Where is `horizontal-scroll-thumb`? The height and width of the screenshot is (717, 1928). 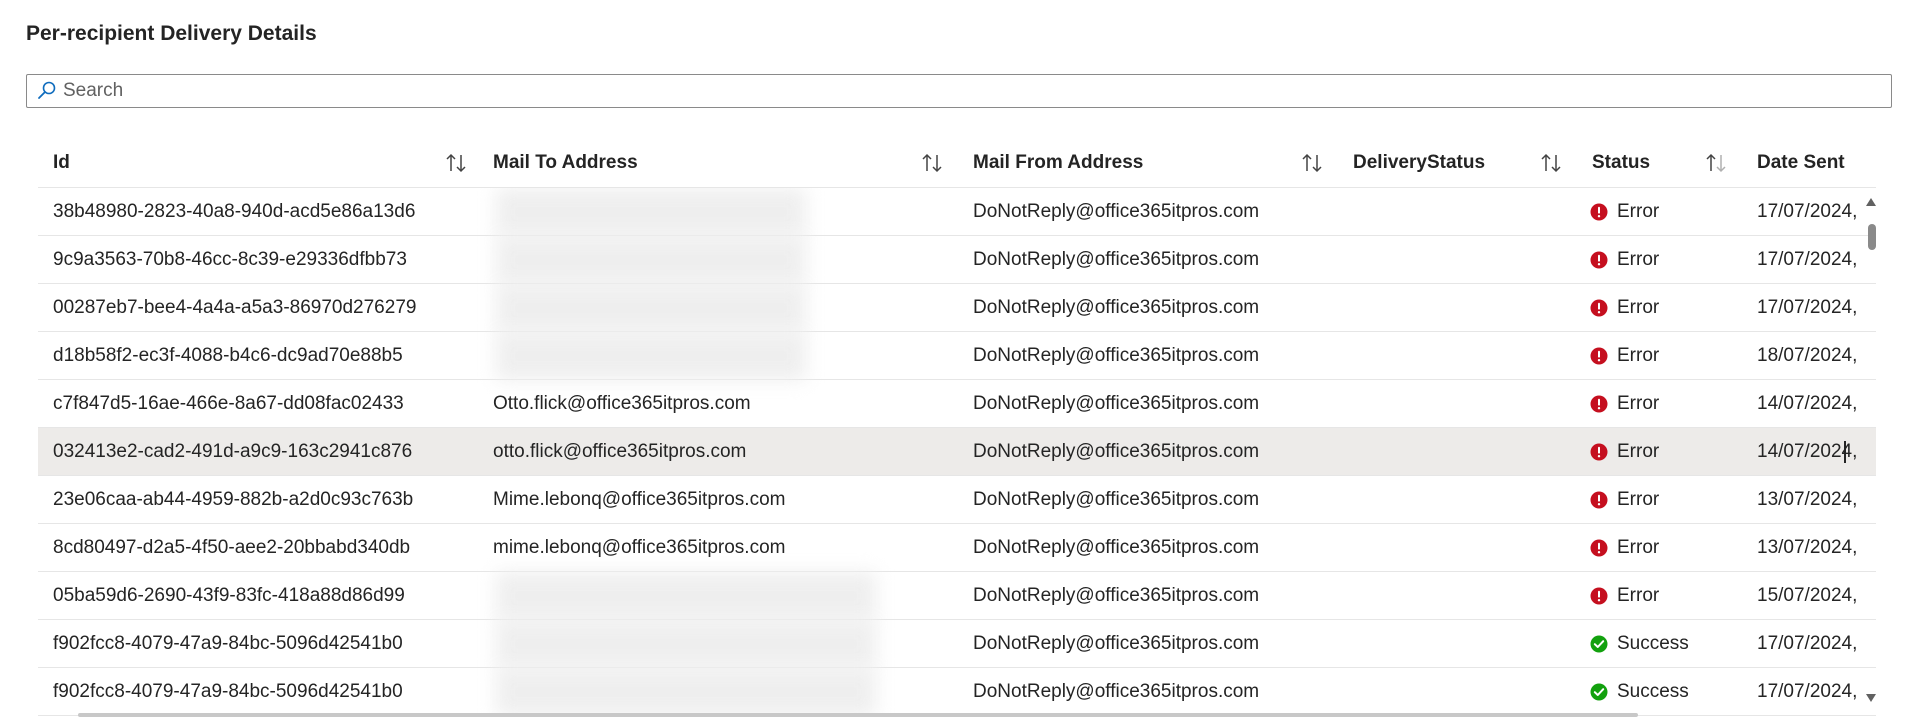 horizontal-scroll-thumb is located at coordinates (858, 715).